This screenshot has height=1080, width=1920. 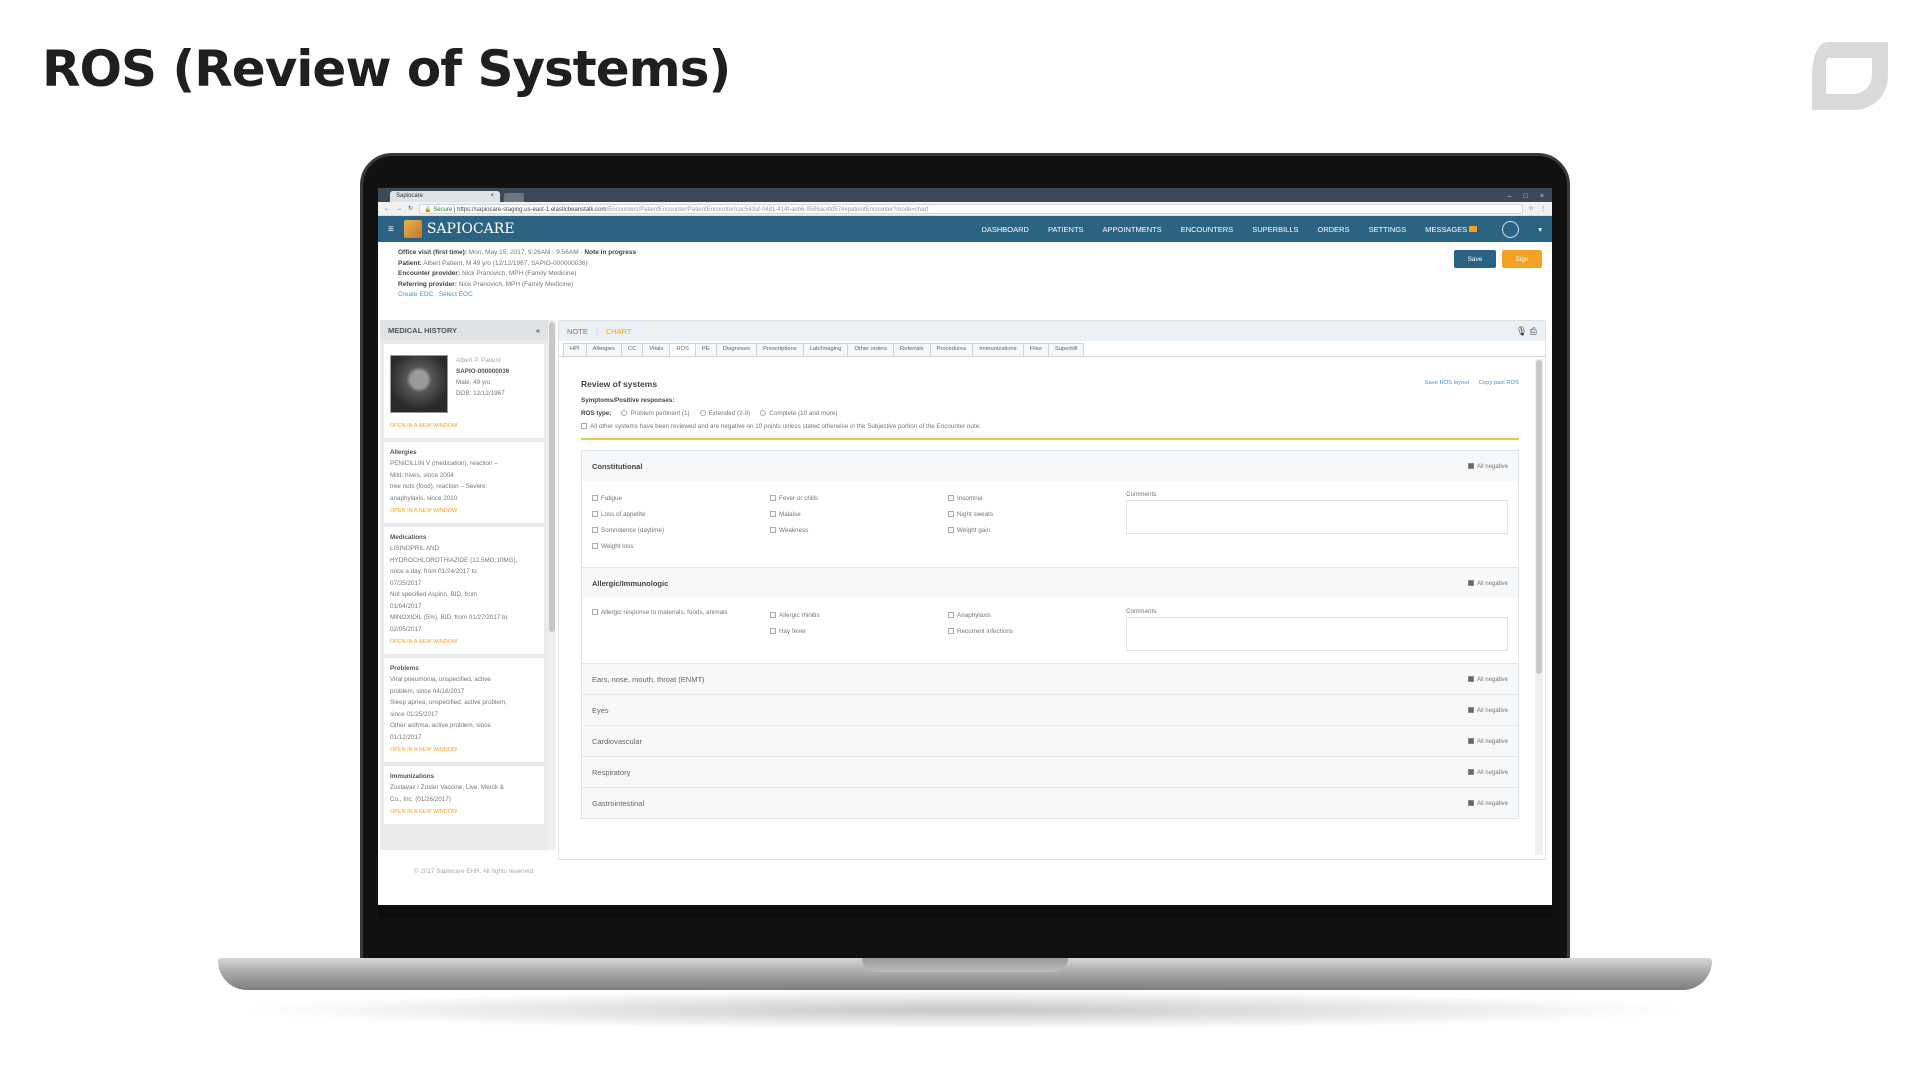 What do you see at coordinates (1451, 229) in the screenshot?
I see `nav-messages: MESSAGES` at bounding box center [1451, 229].